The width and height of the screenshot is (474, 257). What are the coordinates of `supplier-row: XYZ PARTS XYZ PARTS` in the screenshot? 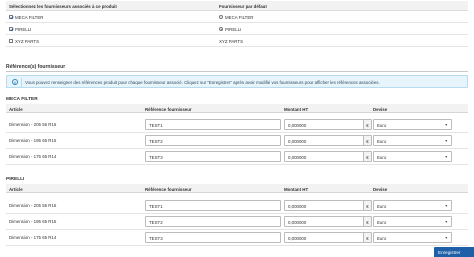 It's located at (237, 41).